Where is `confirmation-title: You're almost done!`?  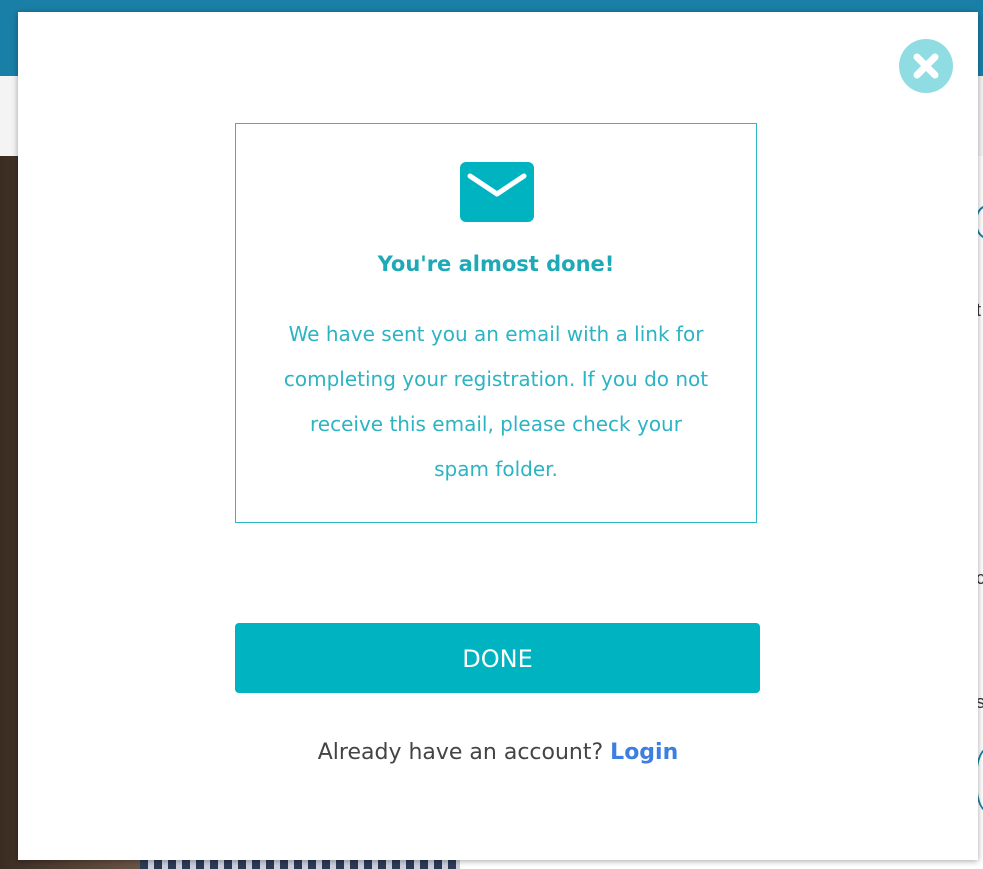
confirmation-title: You're almost done! is located at coordinates (496, 264).